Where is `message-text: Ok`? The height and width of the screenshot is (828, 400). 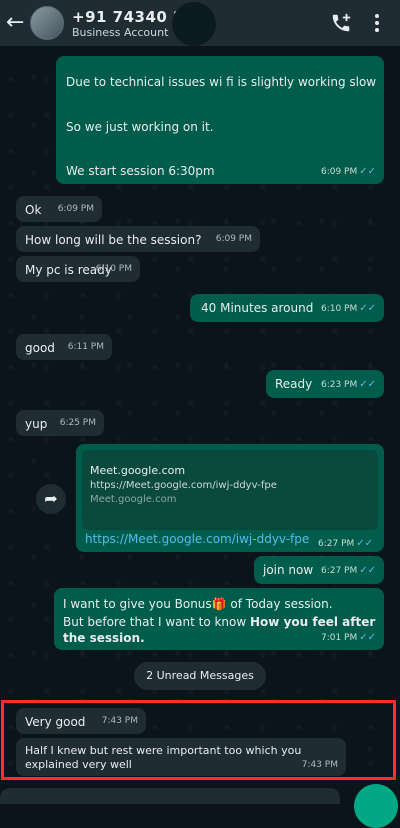 message-text: Ok is located at coordinates (33, 210).